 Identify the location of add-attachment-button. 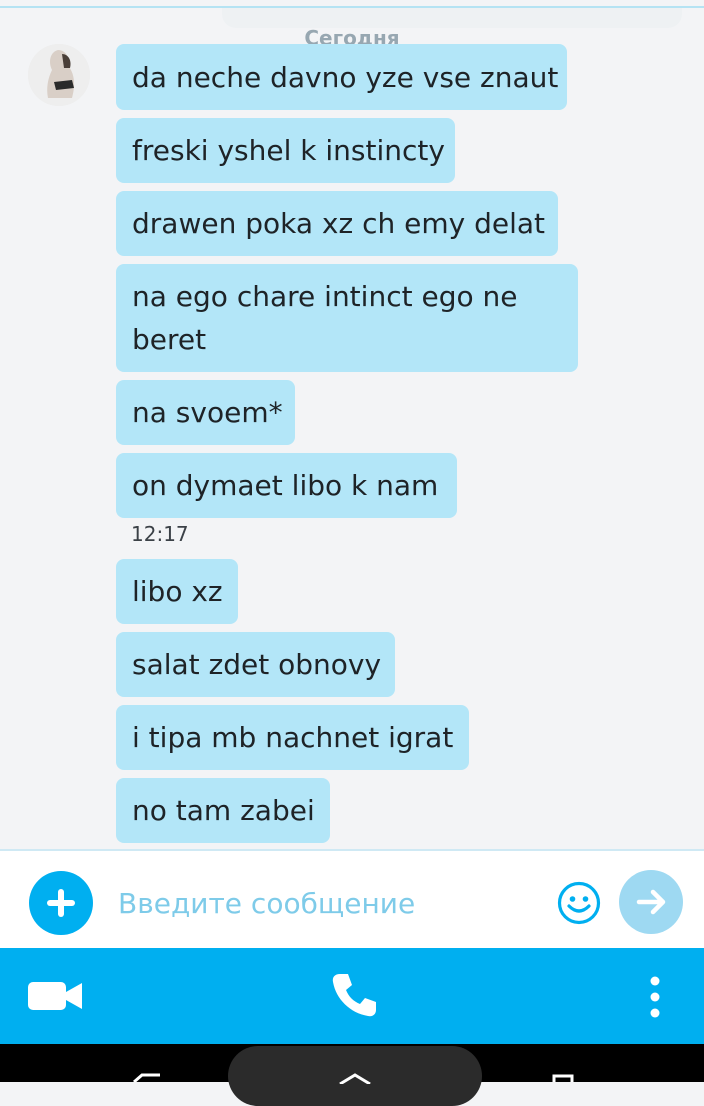
(61, 903).